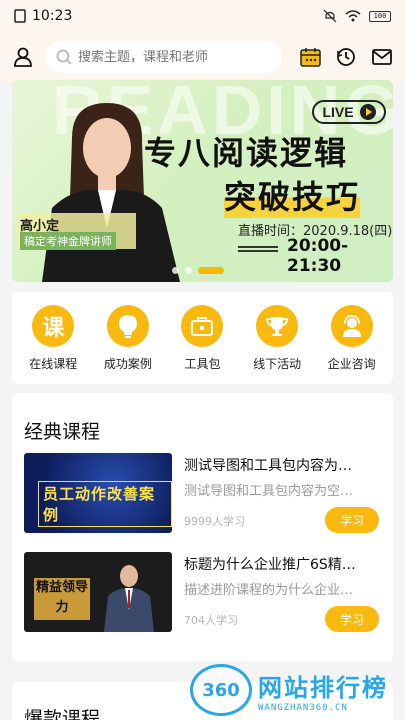 The width and height of the screenshot is (405, 720). Describe the element at coordinates (221, 690) in the screenshot. I see `watermark-logo: 360` at that location.